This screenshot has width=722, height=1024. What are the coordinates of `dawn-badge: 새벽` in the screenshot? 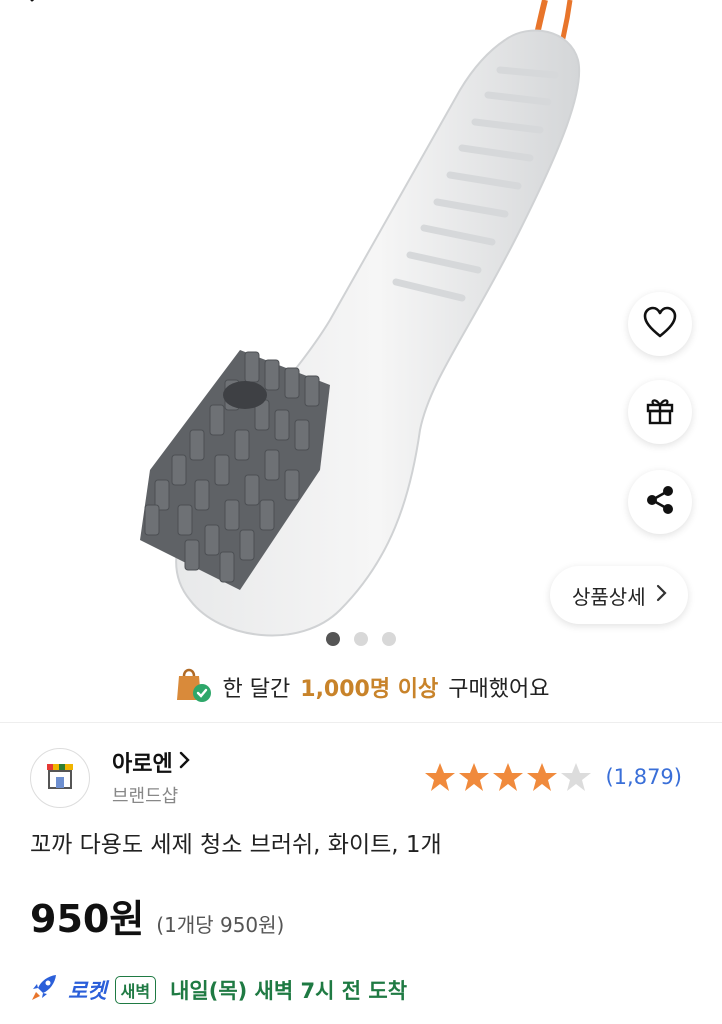 It's located at (135, 989).